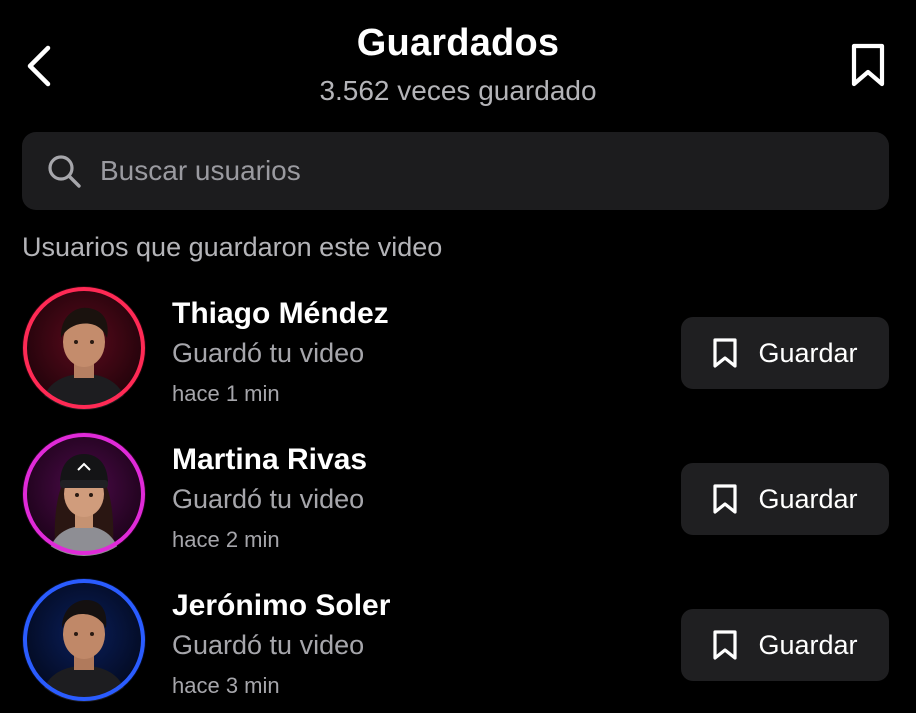 Image resolution: width=916 pixels, height=713 pixels. I want to click on search-icon, so click(64, 171).